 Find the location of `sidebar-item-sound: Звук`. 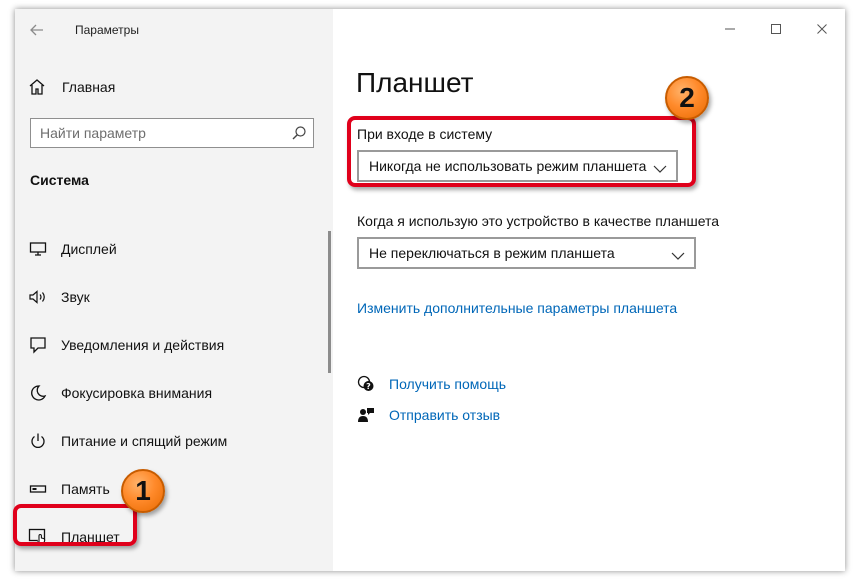

sidebar-item-sound: Звук is located at coordinates (165, 297).